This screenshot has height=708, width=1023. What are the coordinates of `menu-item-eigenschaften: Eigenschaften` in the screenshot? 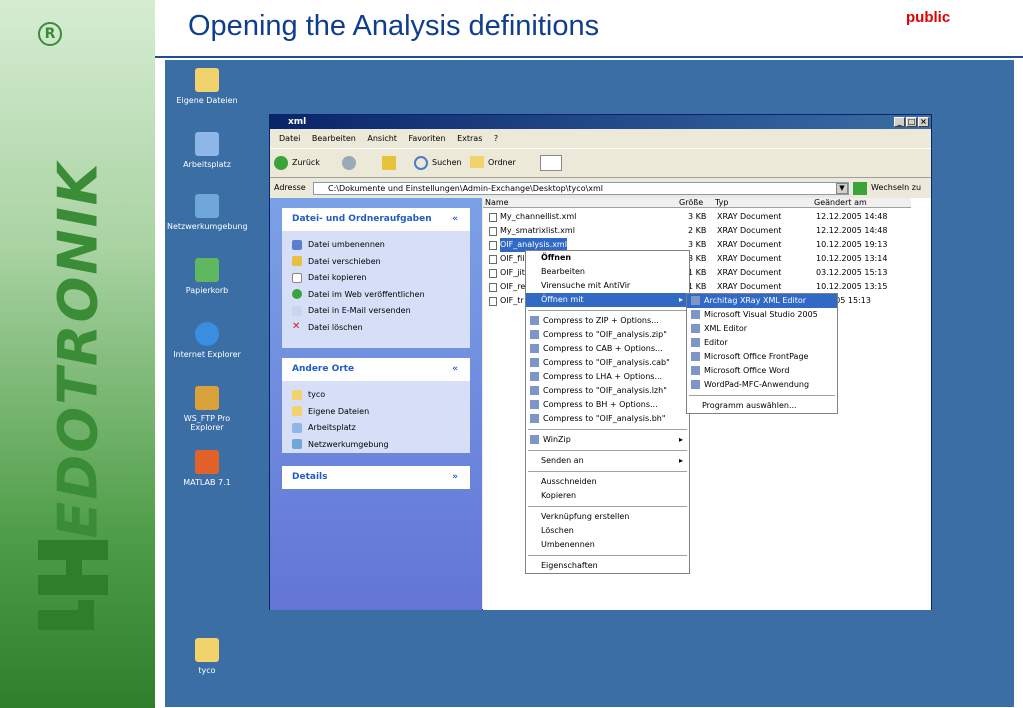 It's located at (607, 566).